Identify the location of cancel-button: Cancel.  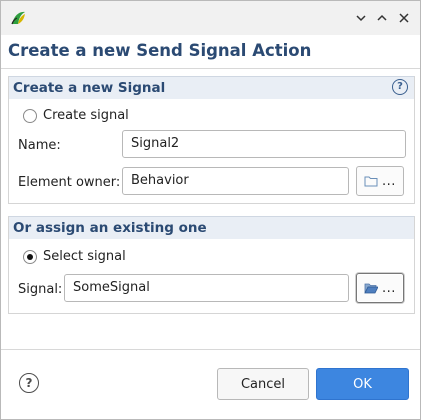
(263, 384).